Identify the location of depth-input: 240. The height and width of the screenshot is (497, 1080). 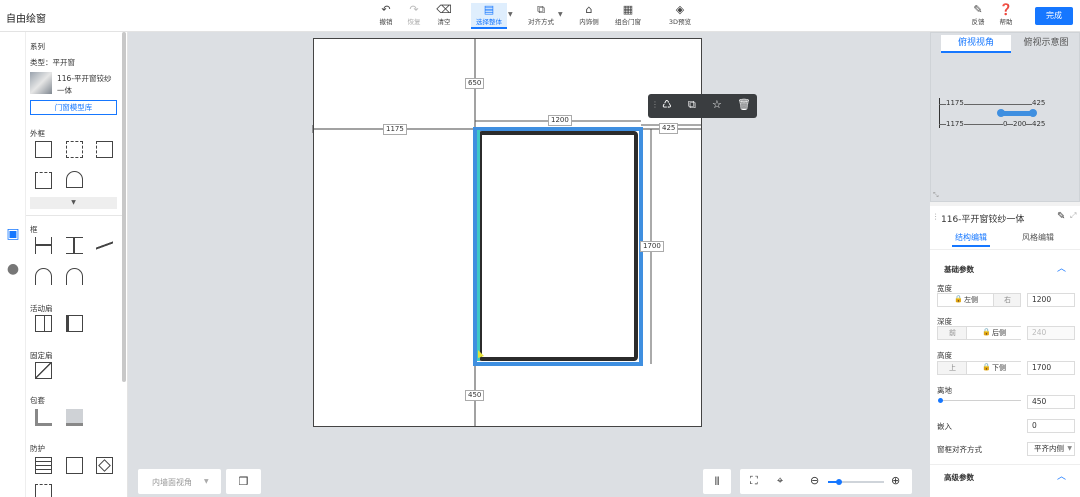
(1051, 333).